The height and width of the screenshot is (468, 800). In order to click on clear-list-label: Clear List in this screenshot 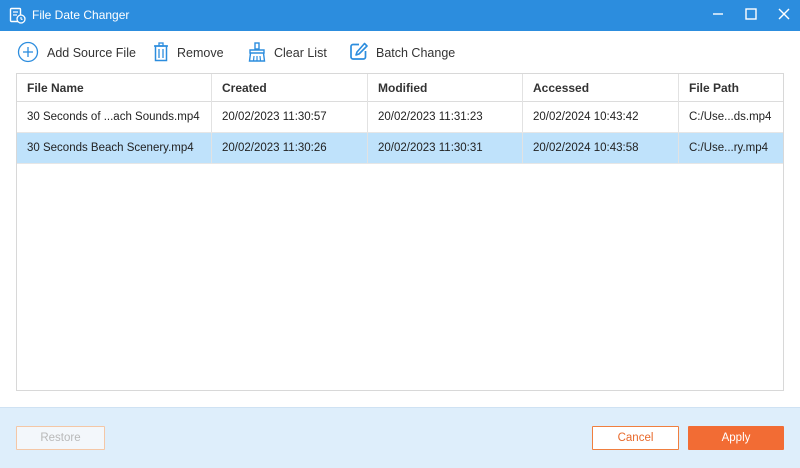, I will do `click(300, 53)`.